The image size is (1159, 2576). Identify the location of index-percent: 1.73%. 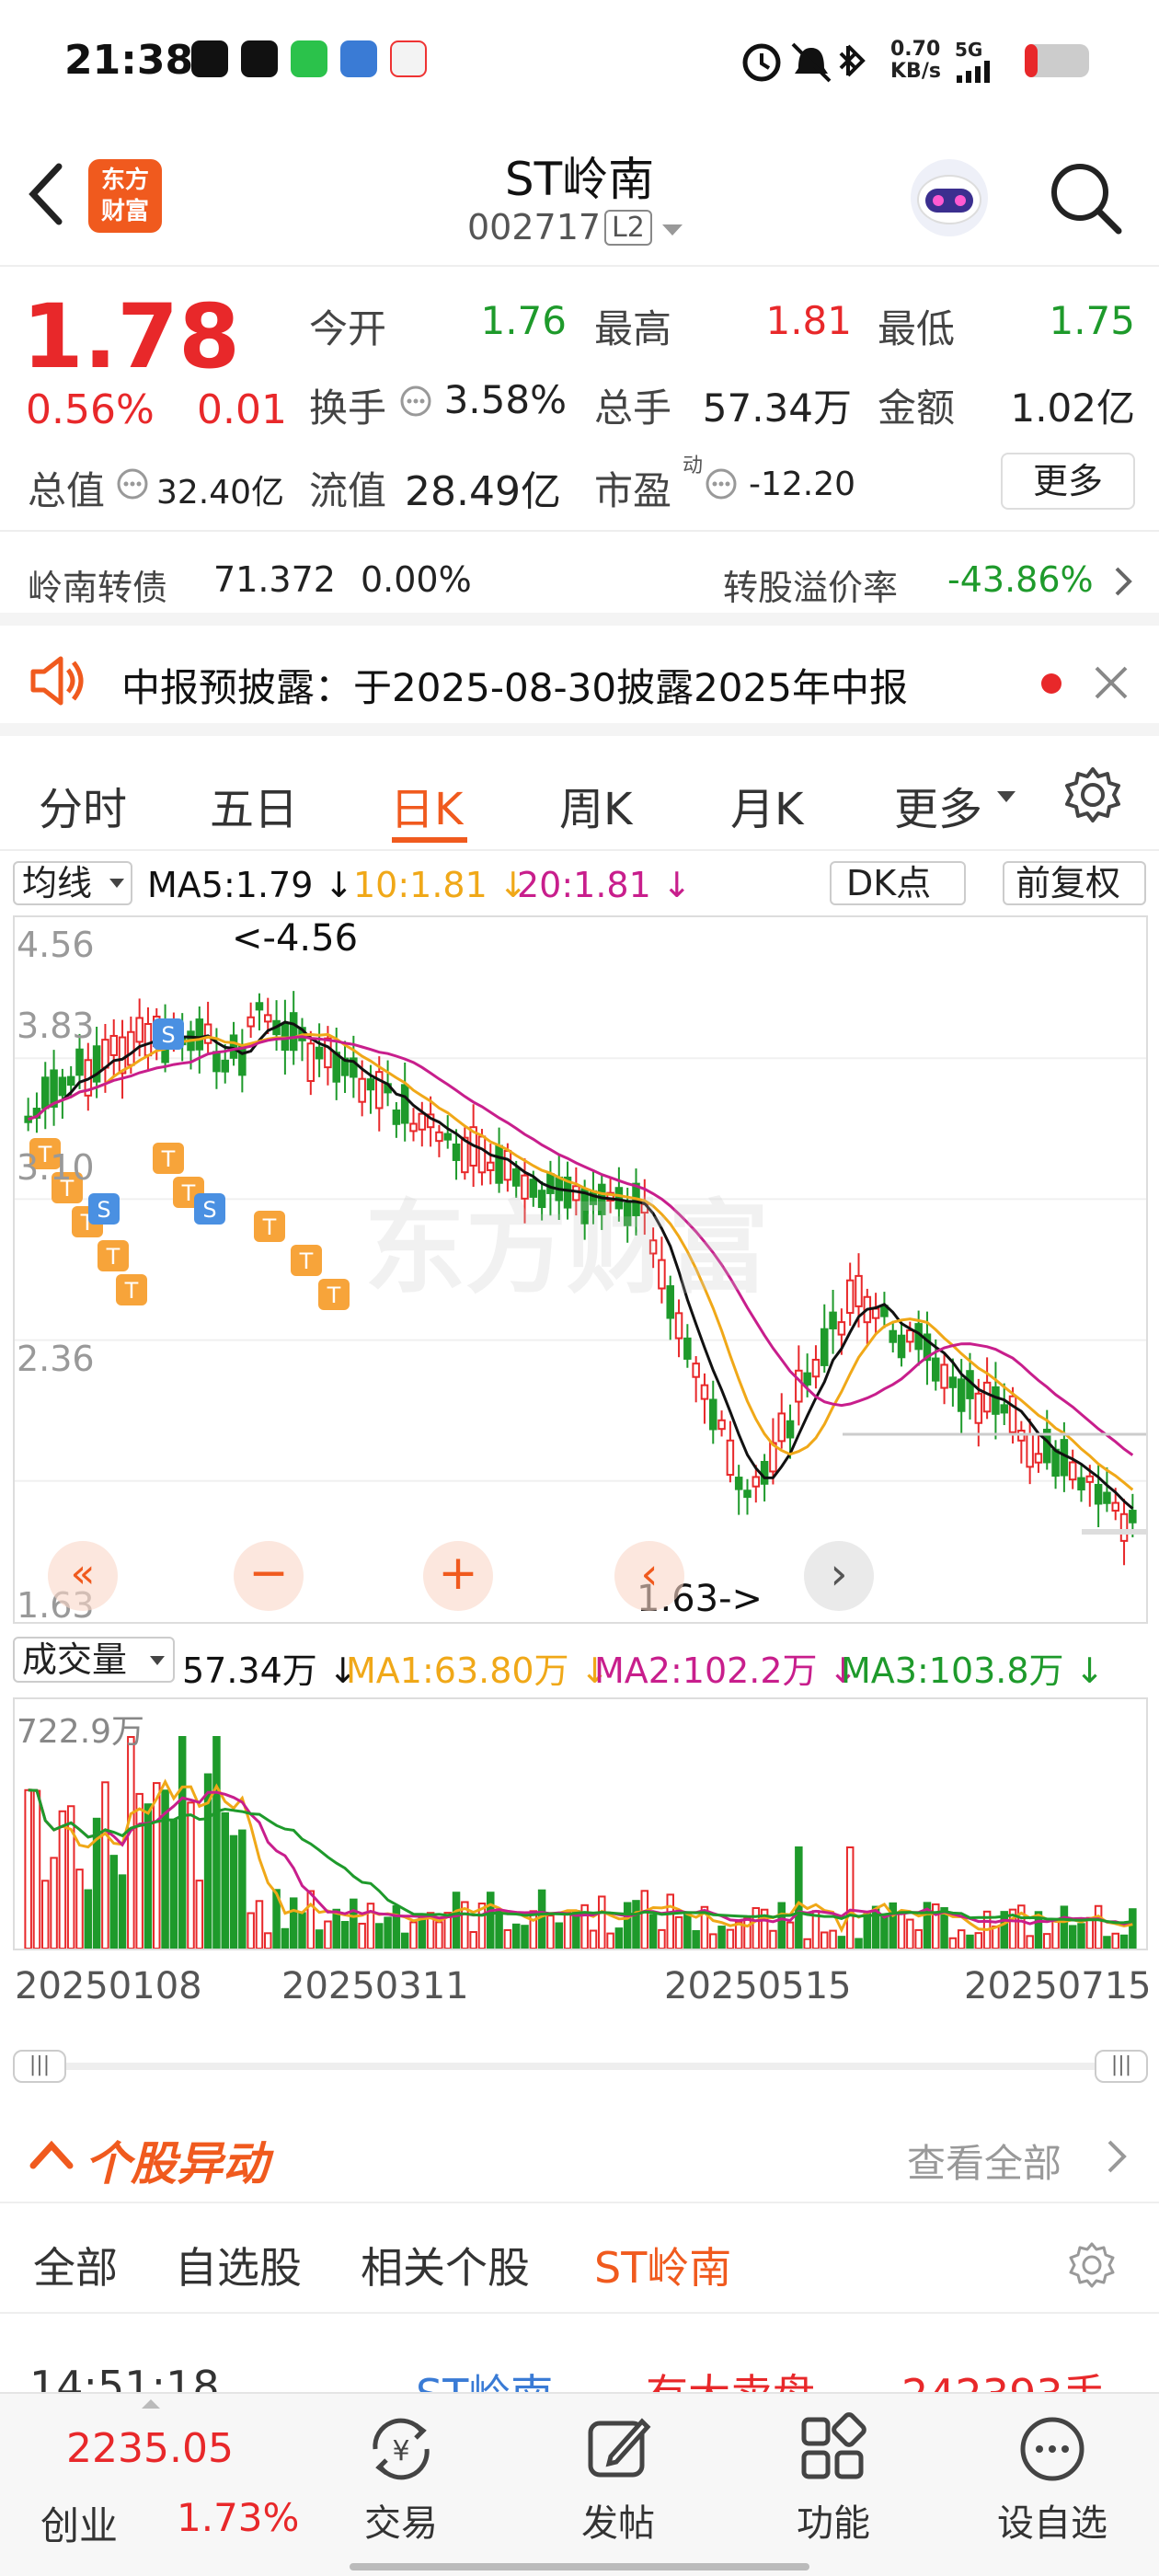
(238, 2517).